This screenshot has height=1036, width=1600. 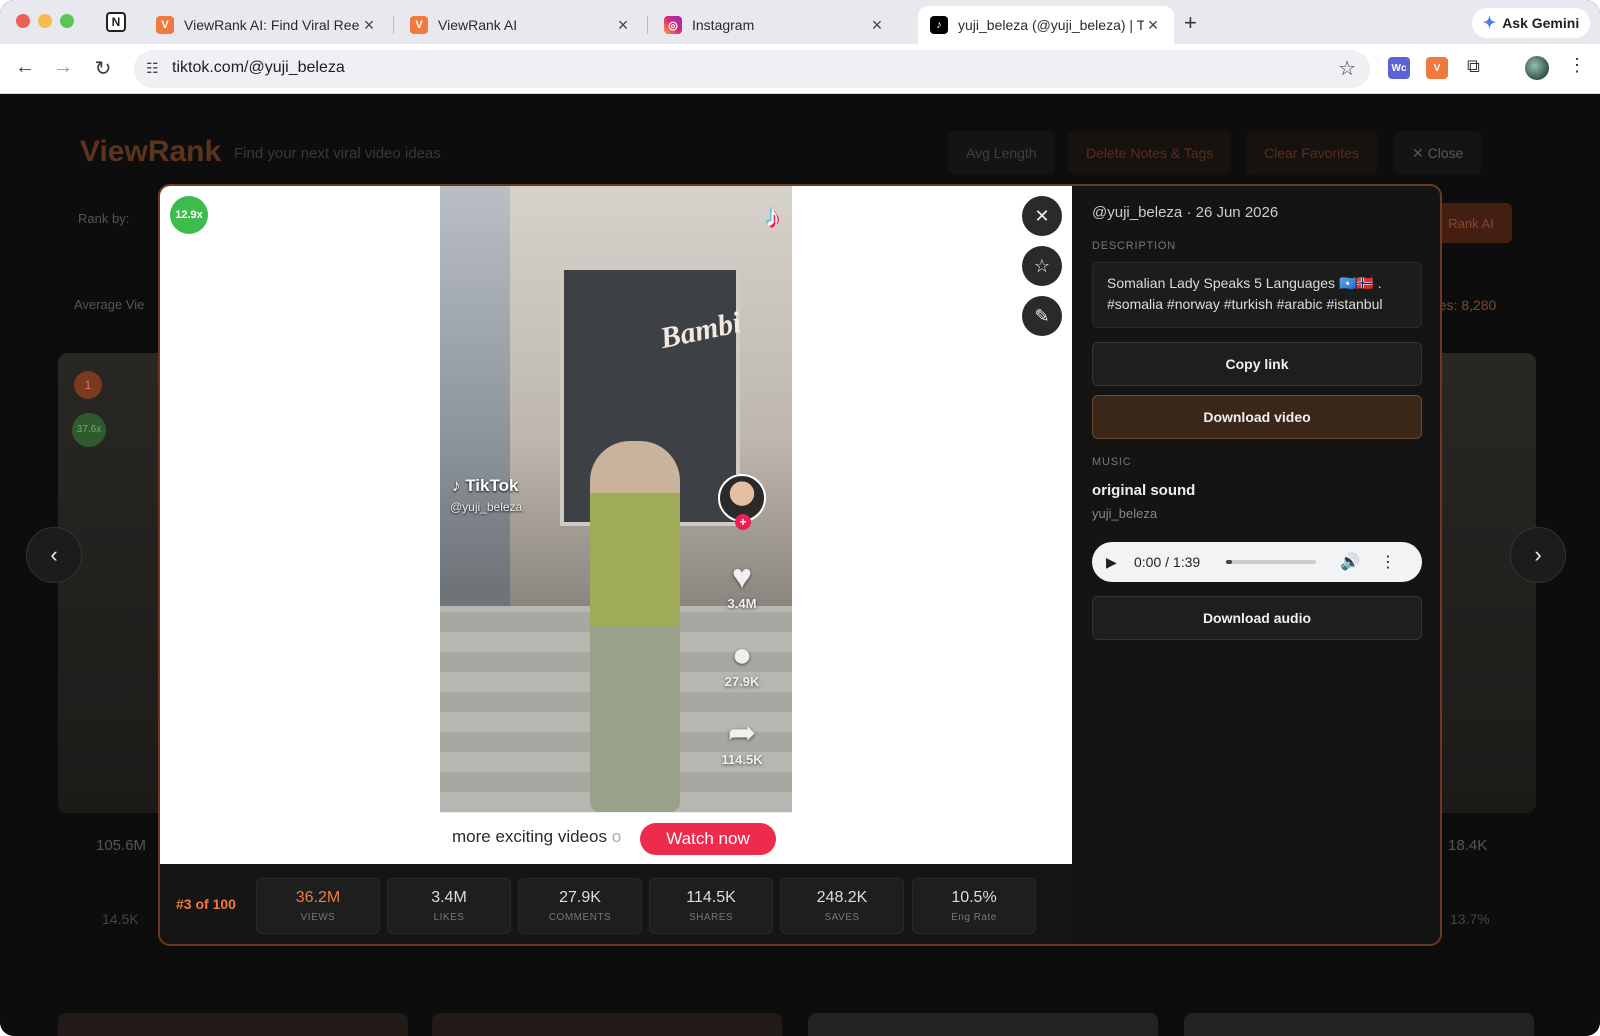 What do you see at coordinates (1042, 266) in the screenshot?
I see `favorite-star-icon: ☆` at bounding box center [1042, 266].